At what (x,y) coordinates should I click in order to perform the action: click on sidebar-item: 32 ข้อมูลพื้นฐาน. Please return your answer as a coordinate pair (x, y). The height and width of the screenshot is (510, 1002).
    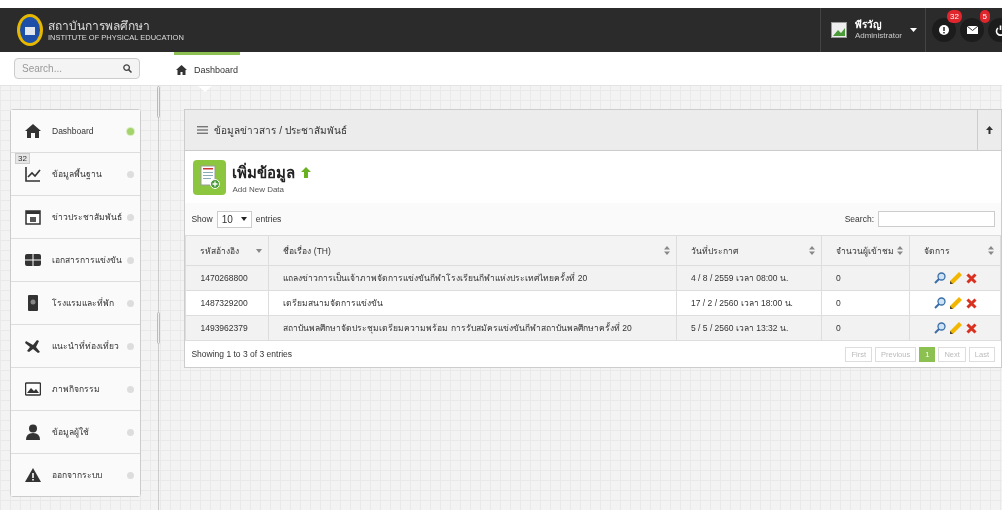
    Looking at the image, I should click on (76, 174).